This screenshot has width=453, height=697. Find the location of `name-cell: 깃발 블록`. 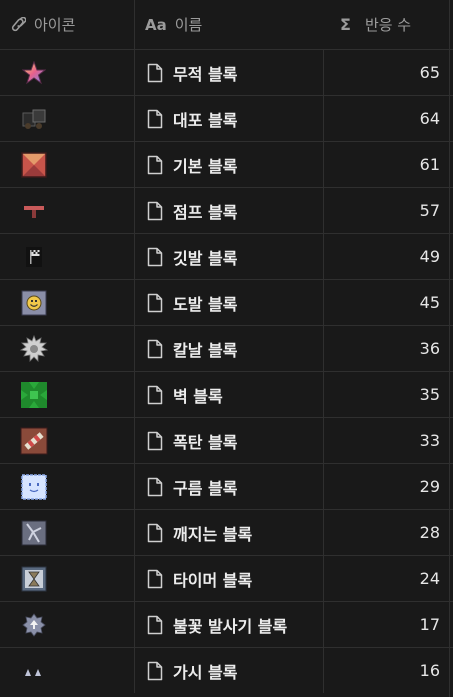

name-cell: 깃발 블록 is located at coordinates (229, 256).